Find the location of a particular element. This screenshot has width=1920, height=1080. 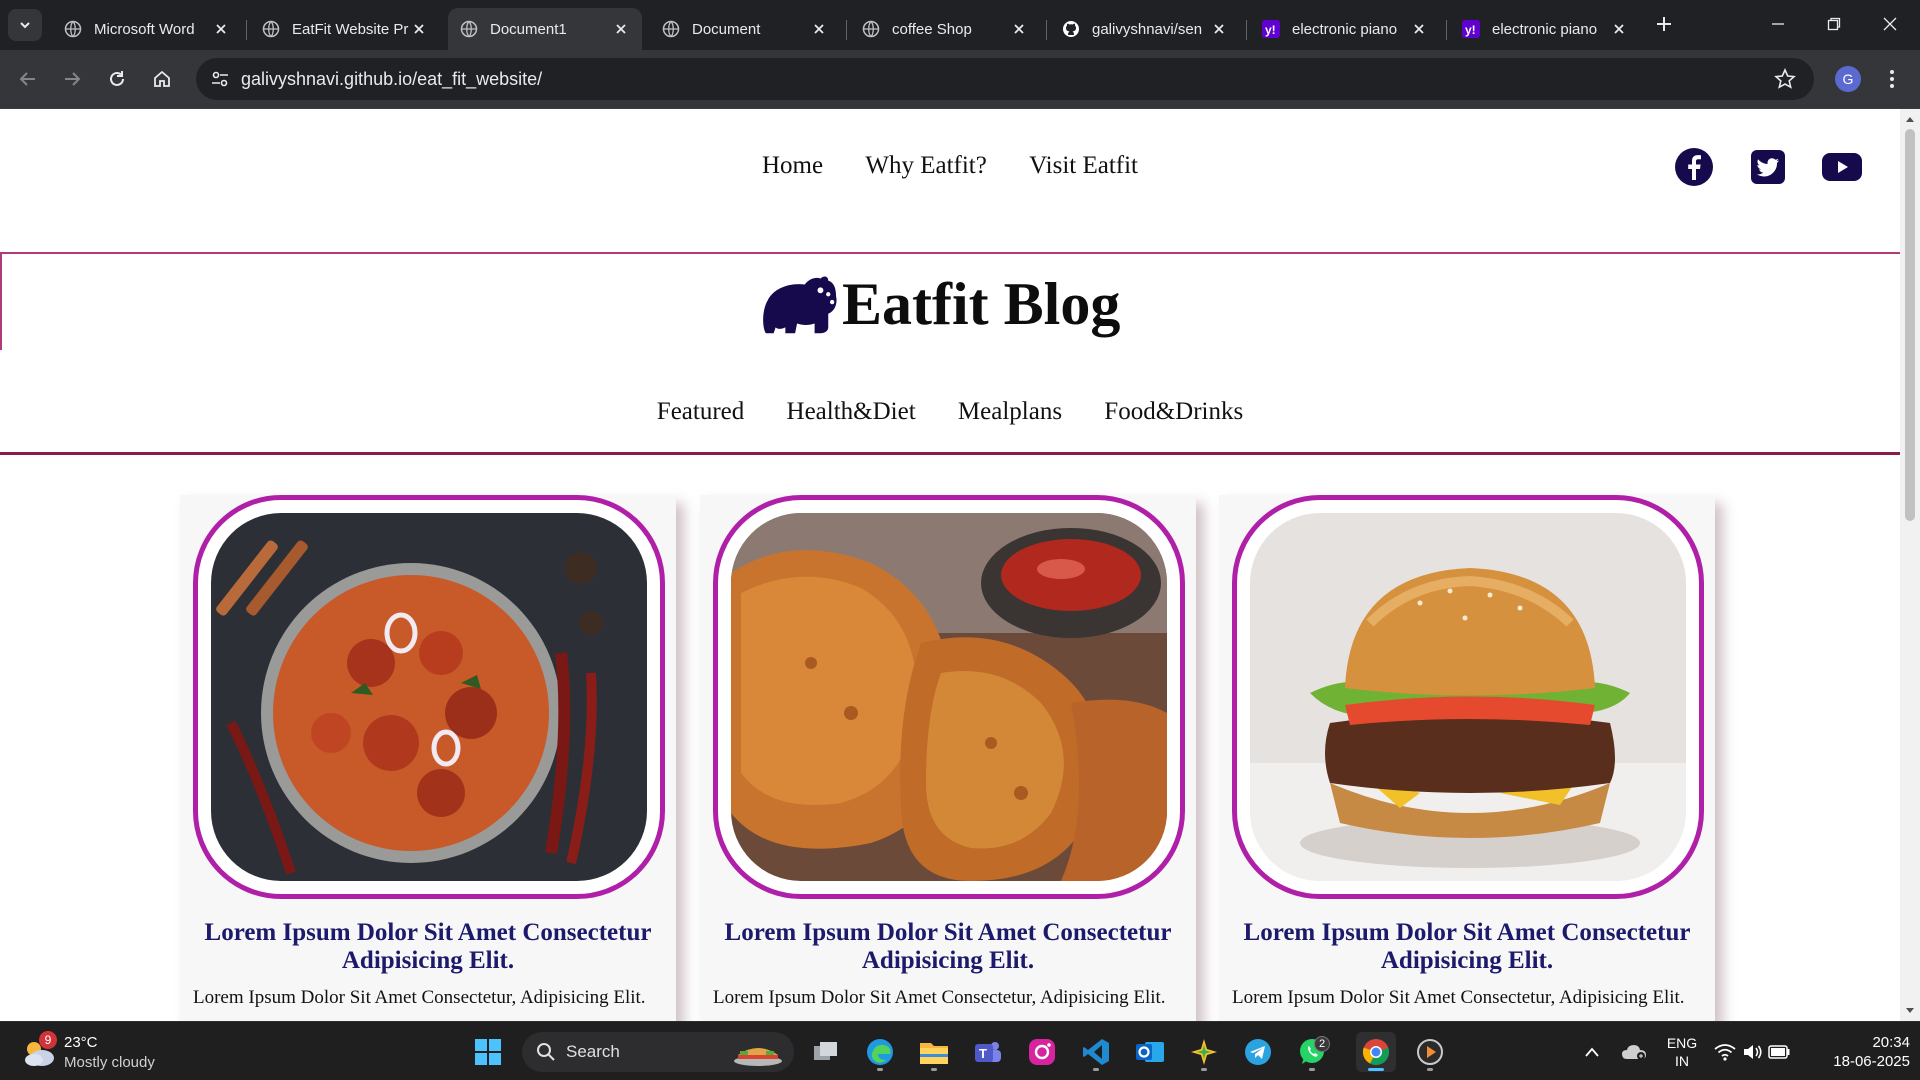

forward-button is located at coordinates (72, 79).